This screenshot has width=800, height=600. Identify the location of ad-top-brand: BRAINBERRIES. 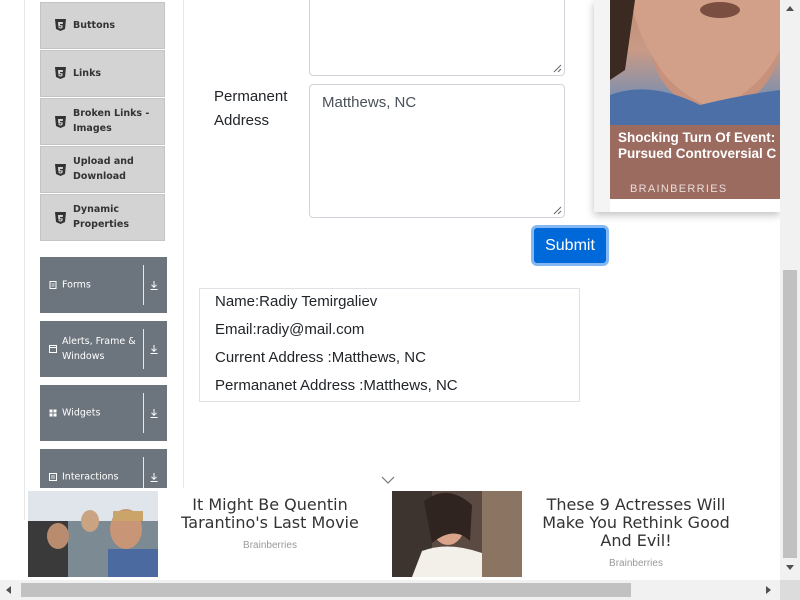
(679, 189).